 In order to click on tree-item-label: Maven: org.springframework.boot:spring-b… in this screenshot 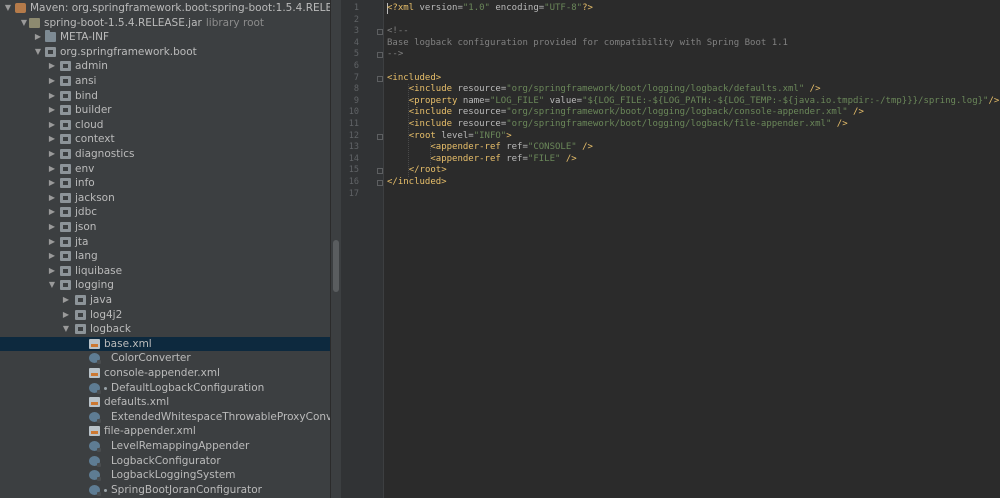, I will do `click(180, 8)`.